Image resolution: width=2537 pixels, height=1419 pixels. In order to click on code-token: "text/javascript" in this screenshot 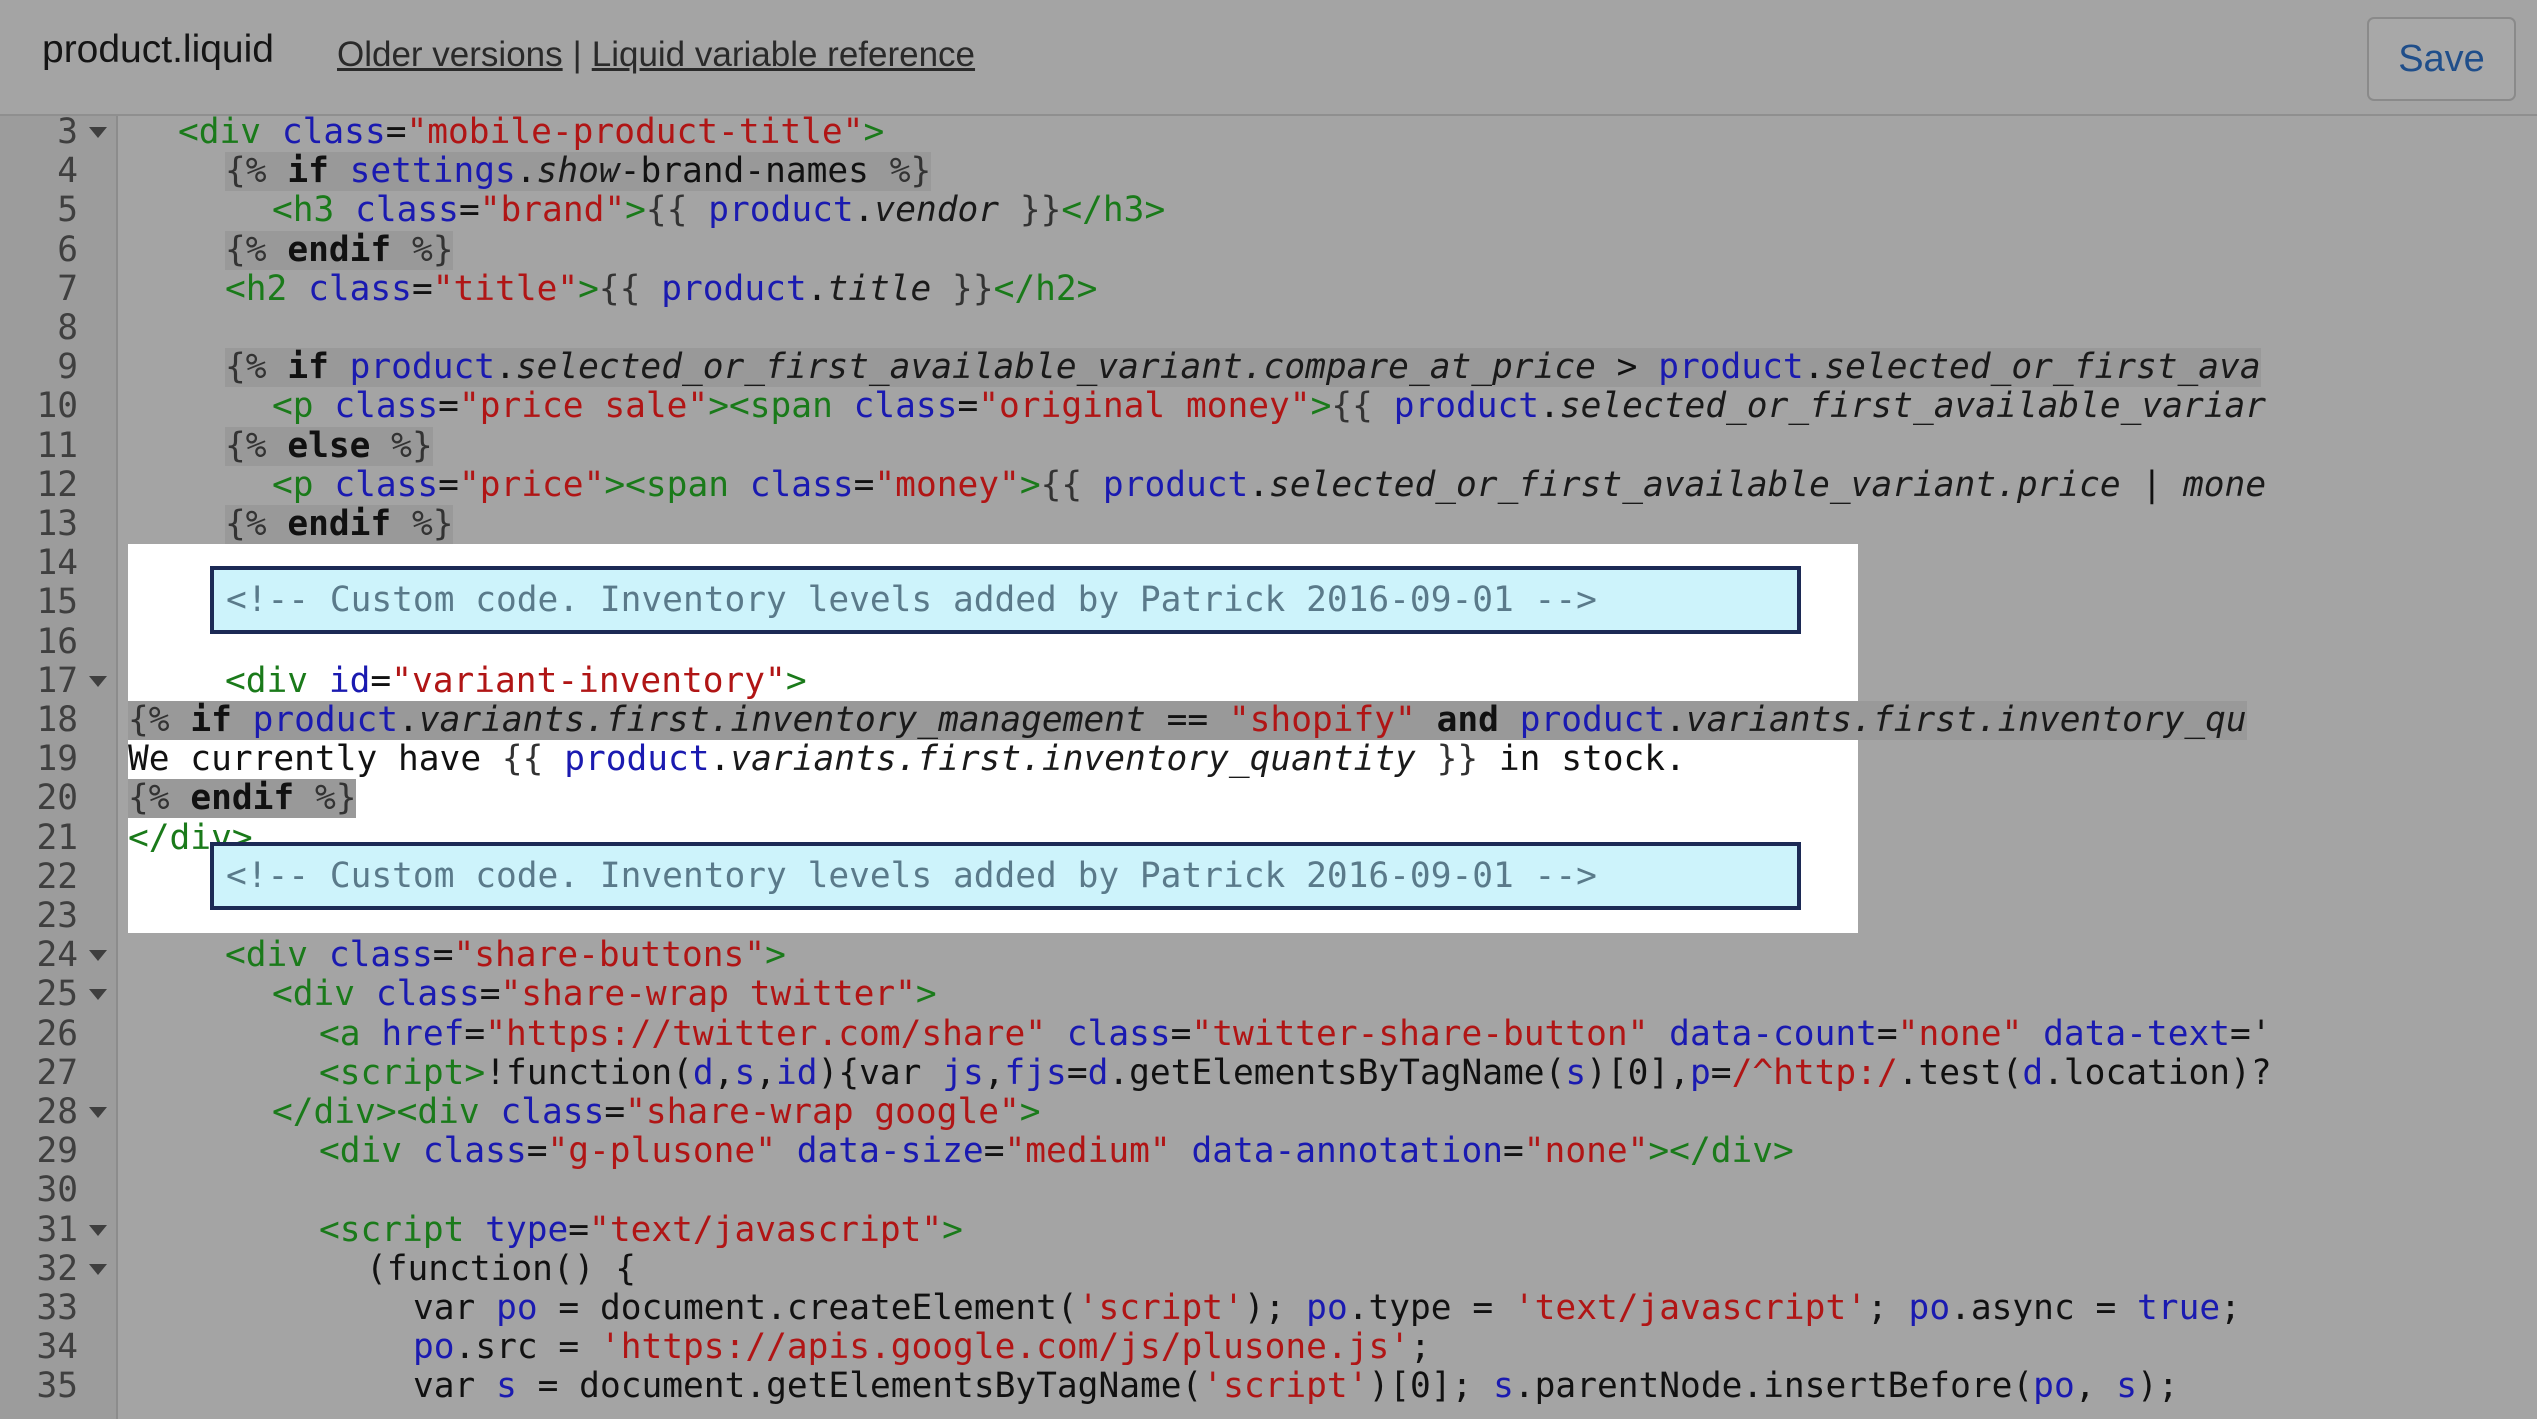, I will do `click(766, 1229)`.